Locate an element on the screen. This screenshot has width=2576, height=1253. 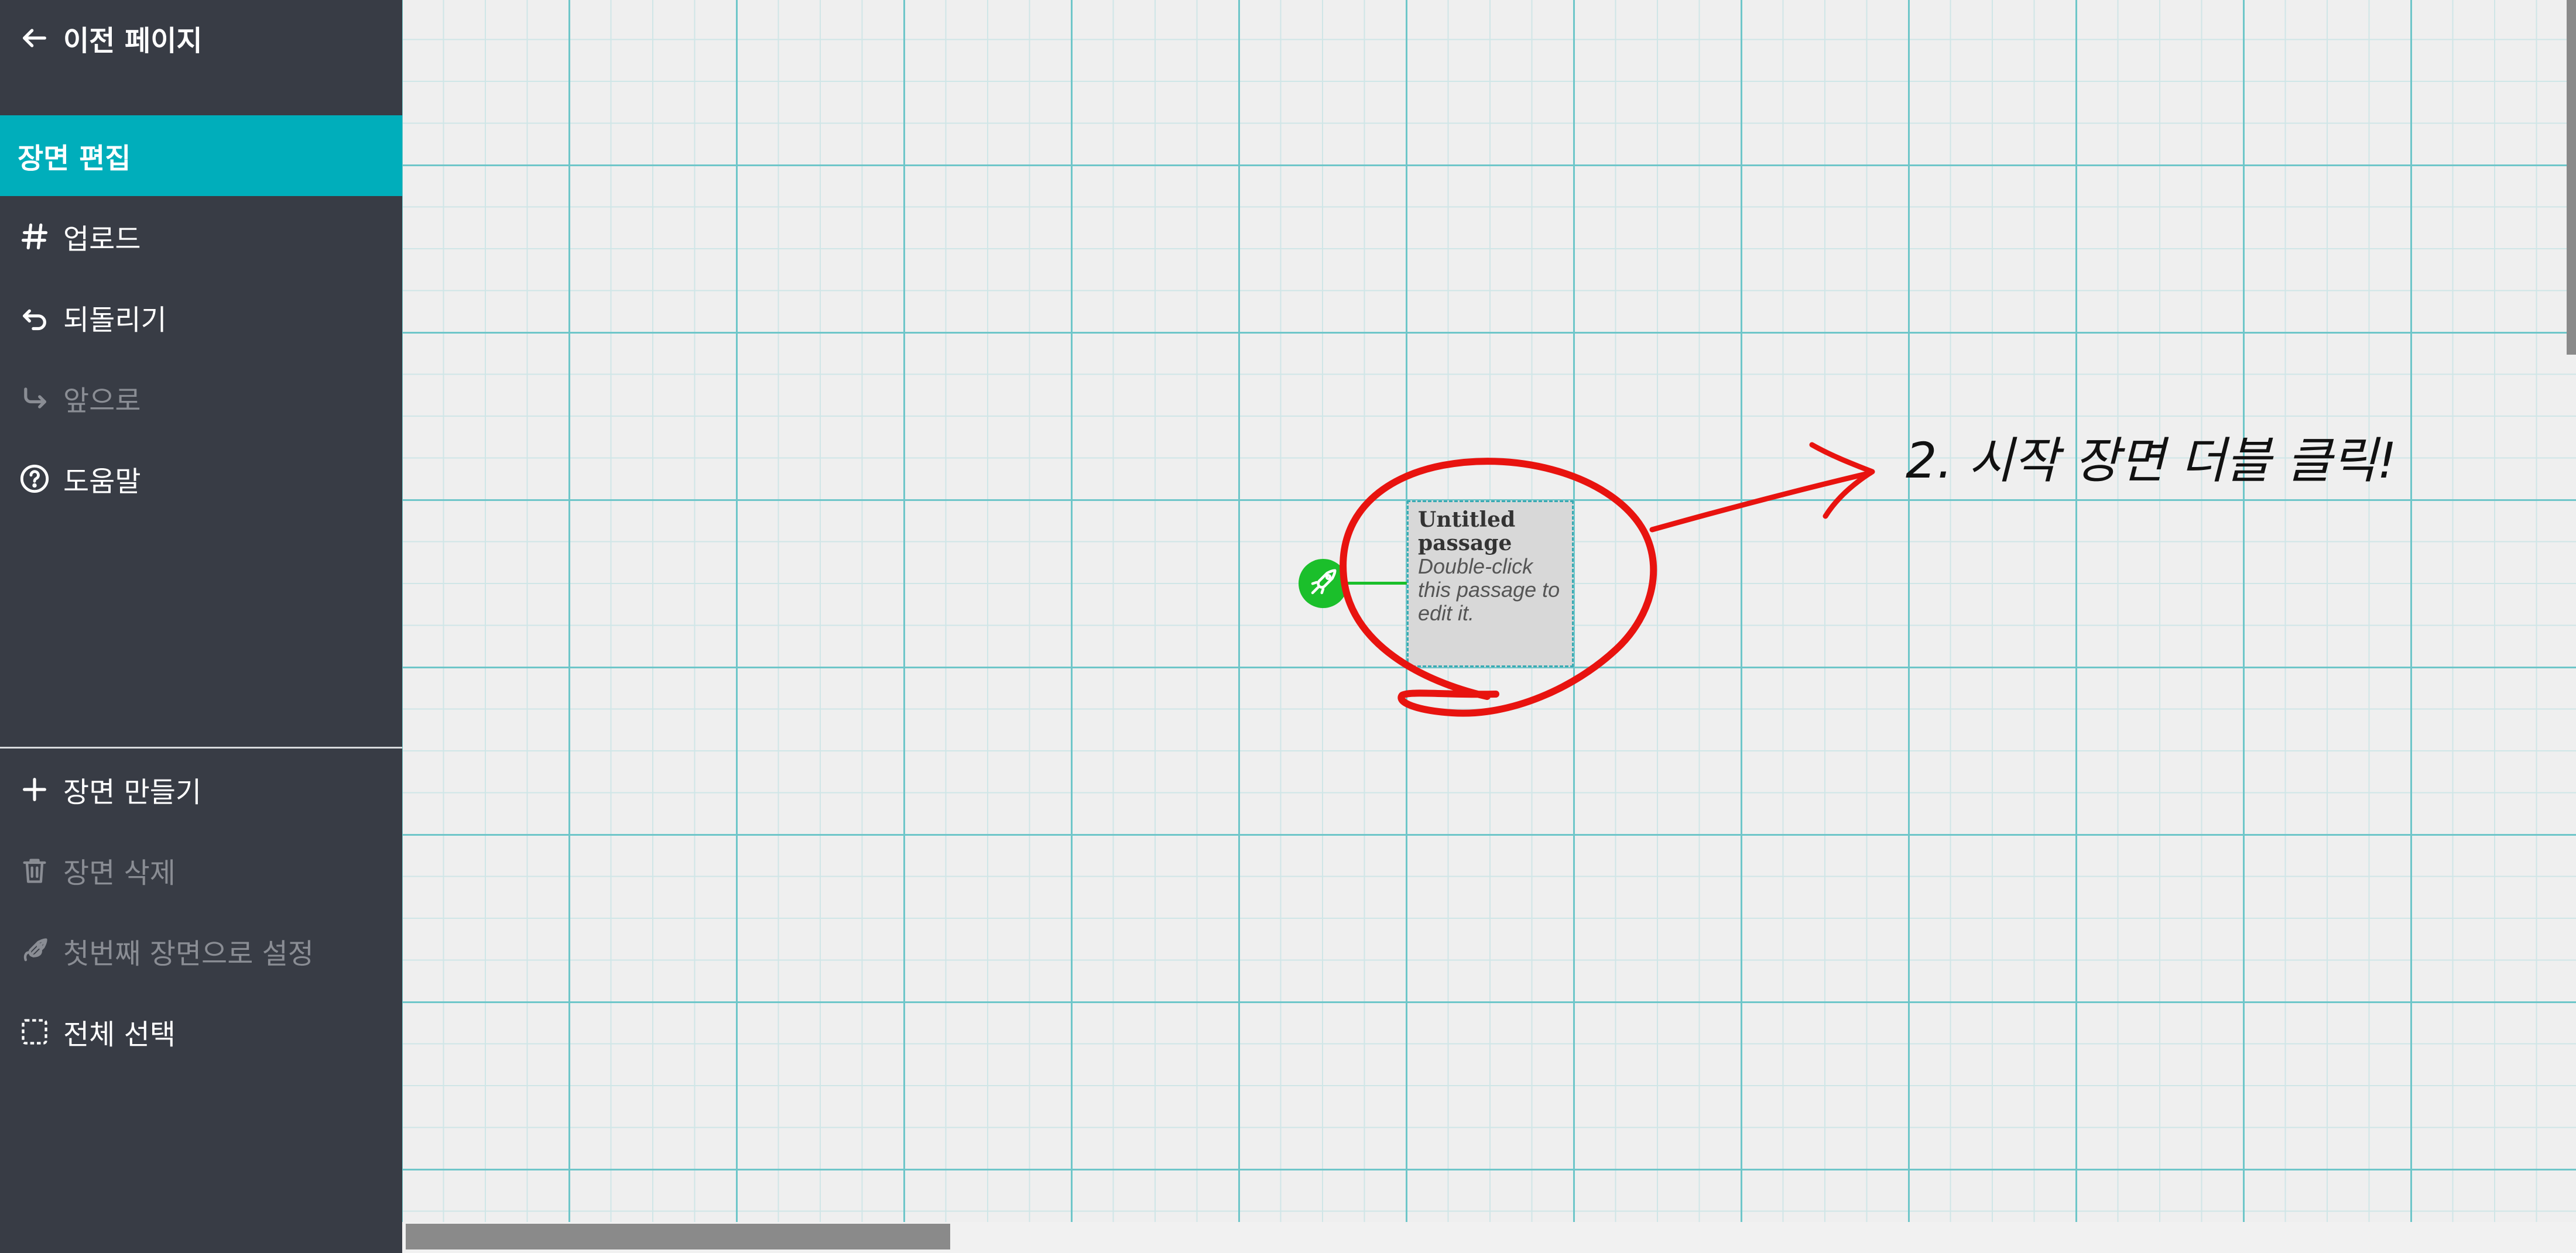
redo-button: 앞으로 is located at coordinates (201, 398).